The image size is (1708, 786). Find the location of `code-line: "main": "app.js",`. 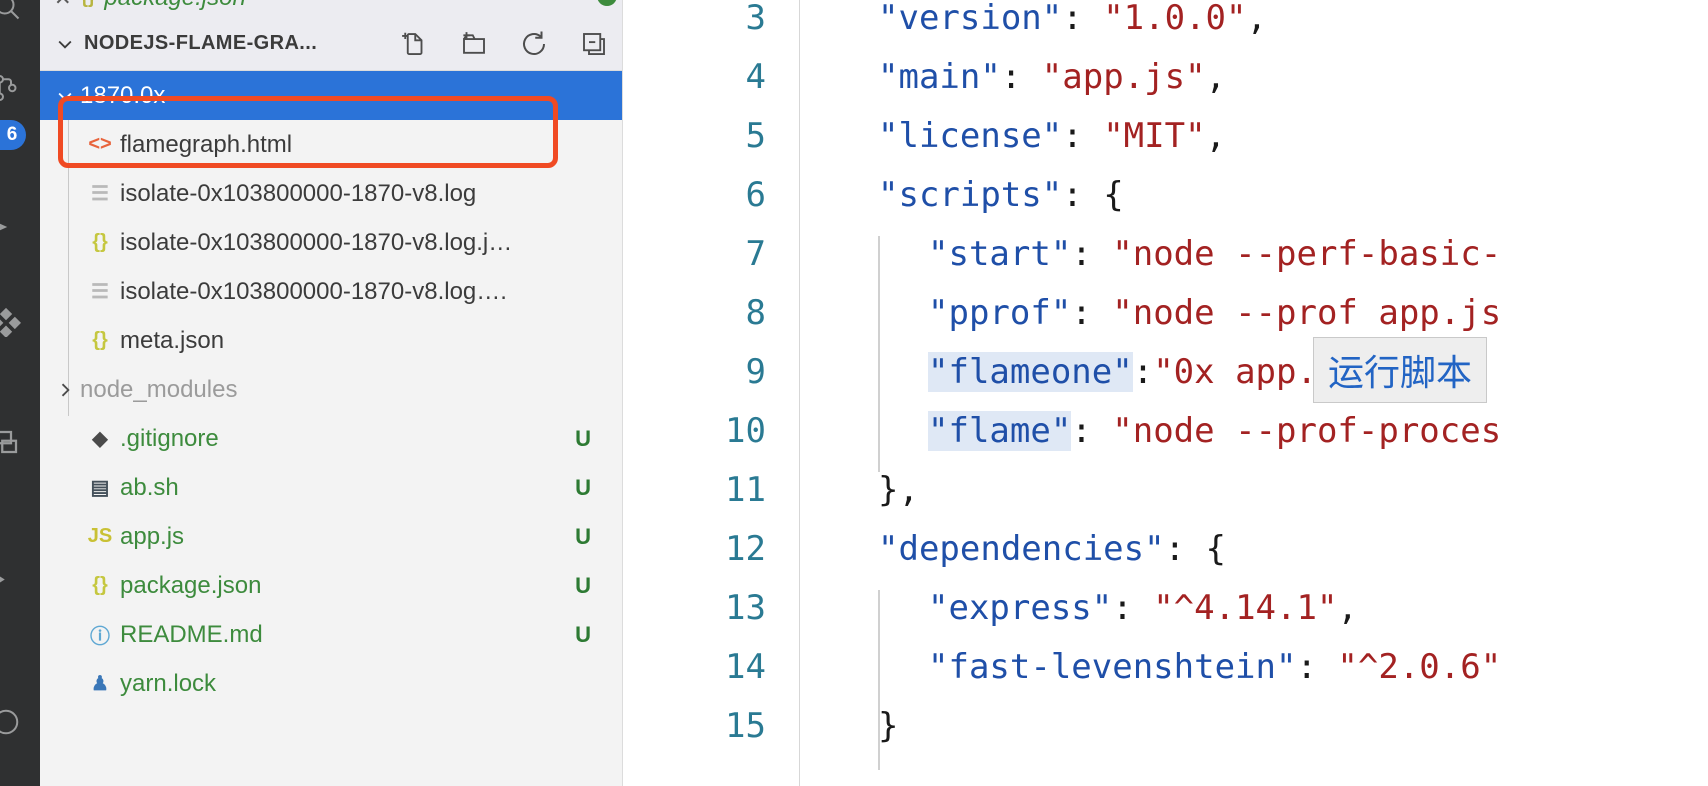

code-line: "main": "app.js", is located at coordinates (1027, 76).